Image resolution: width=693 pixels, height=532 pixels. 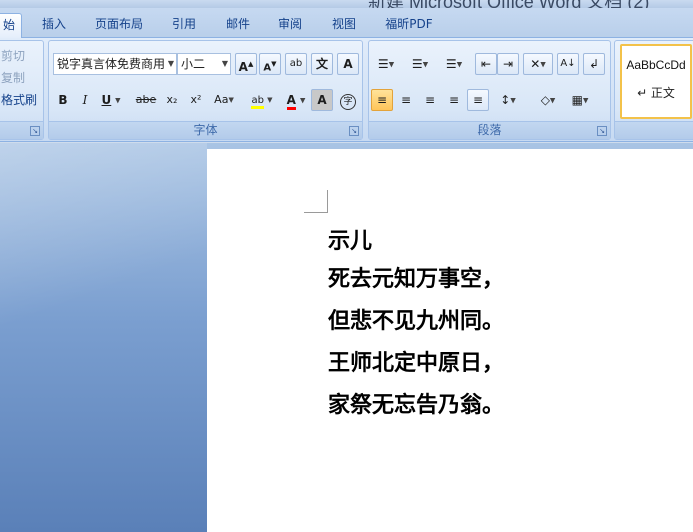 I want to click on shading-button: ◇▼, so click(x=548, y=100).